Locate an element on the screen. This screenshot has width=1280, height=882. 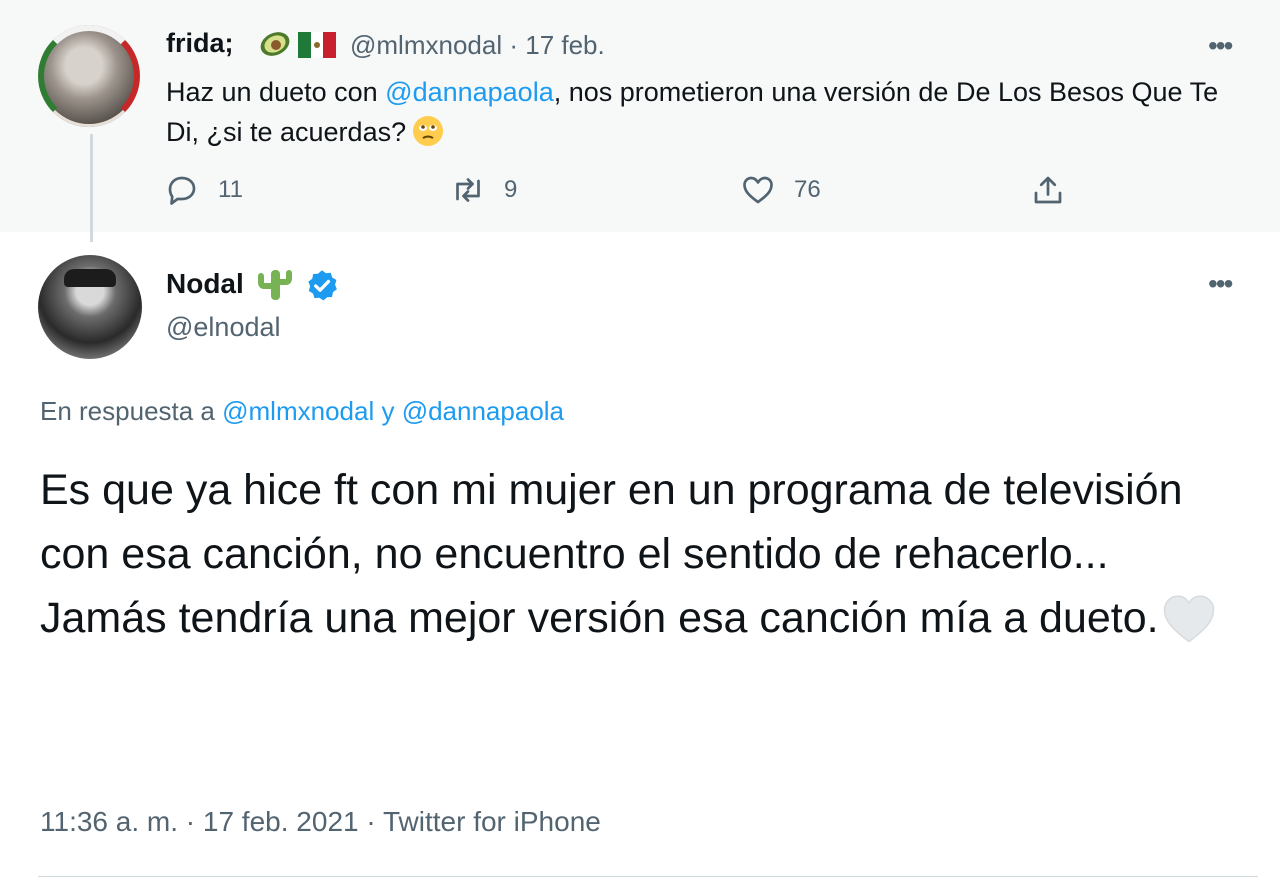
replying-to: En respuesta a @mlmxnodal y @dannapaola is located at coordinates (302, 411).